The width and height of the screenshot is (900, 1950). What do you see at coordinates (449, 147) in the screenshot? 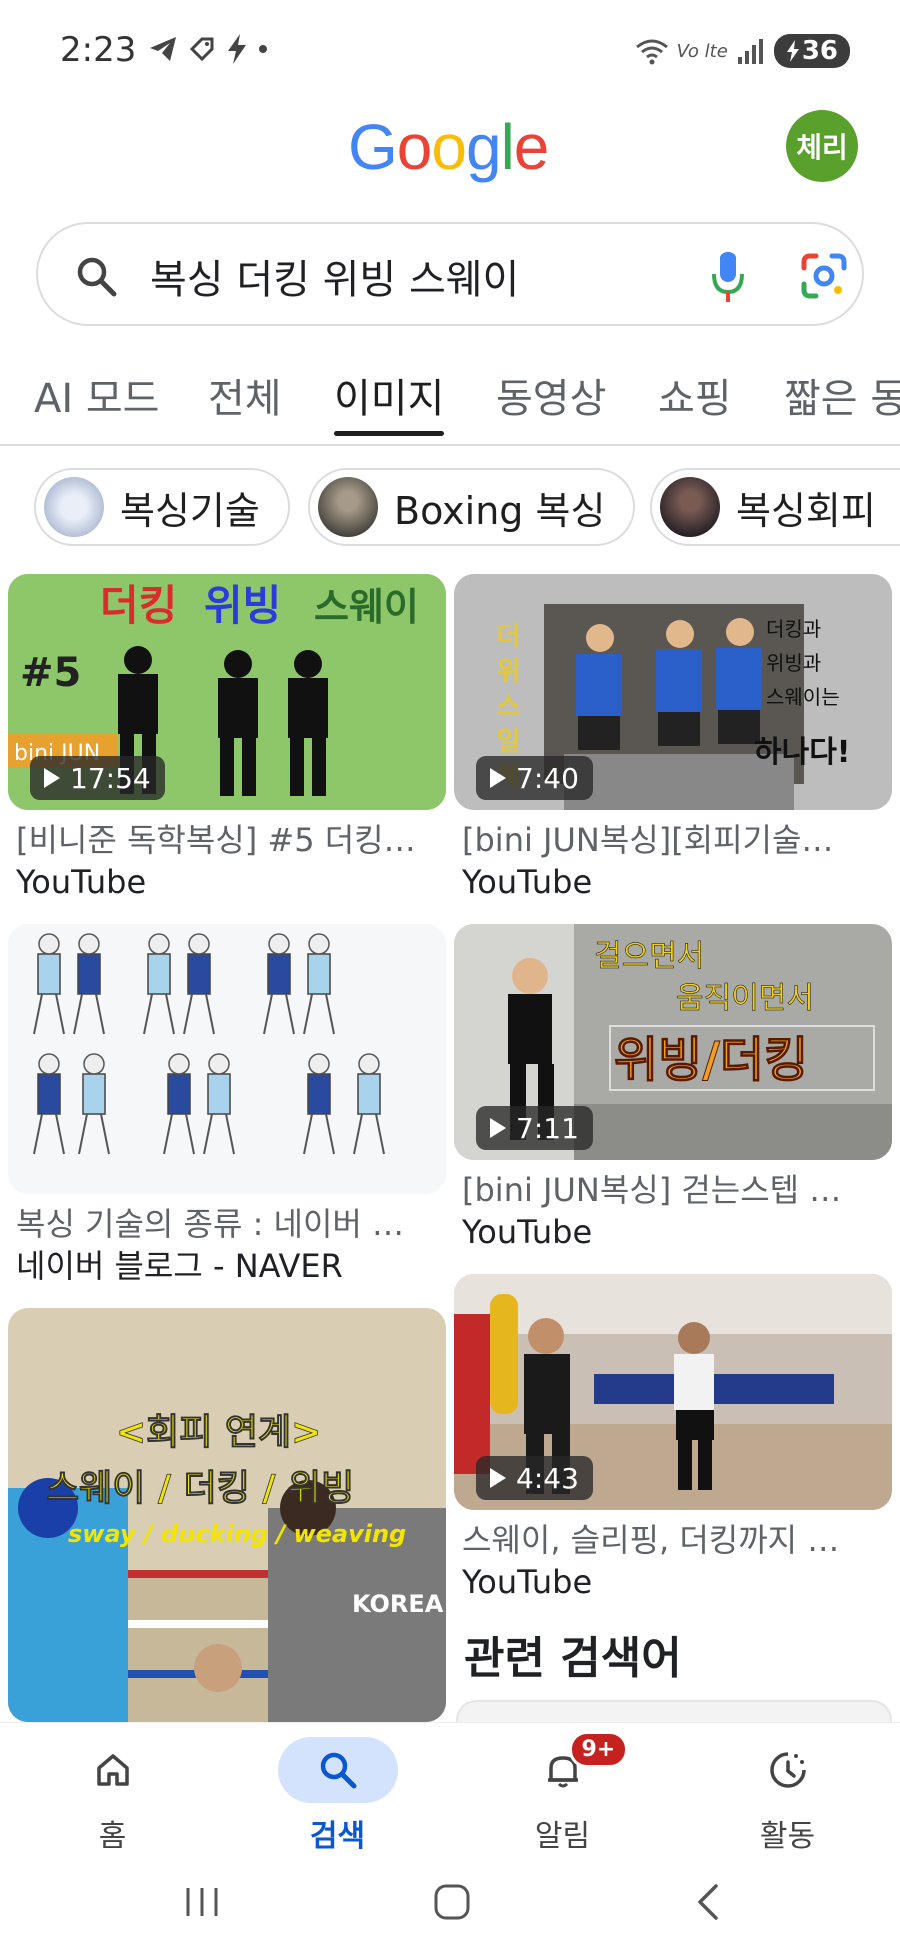
I see `google-logo: Google` at bounding box center [449, 147].